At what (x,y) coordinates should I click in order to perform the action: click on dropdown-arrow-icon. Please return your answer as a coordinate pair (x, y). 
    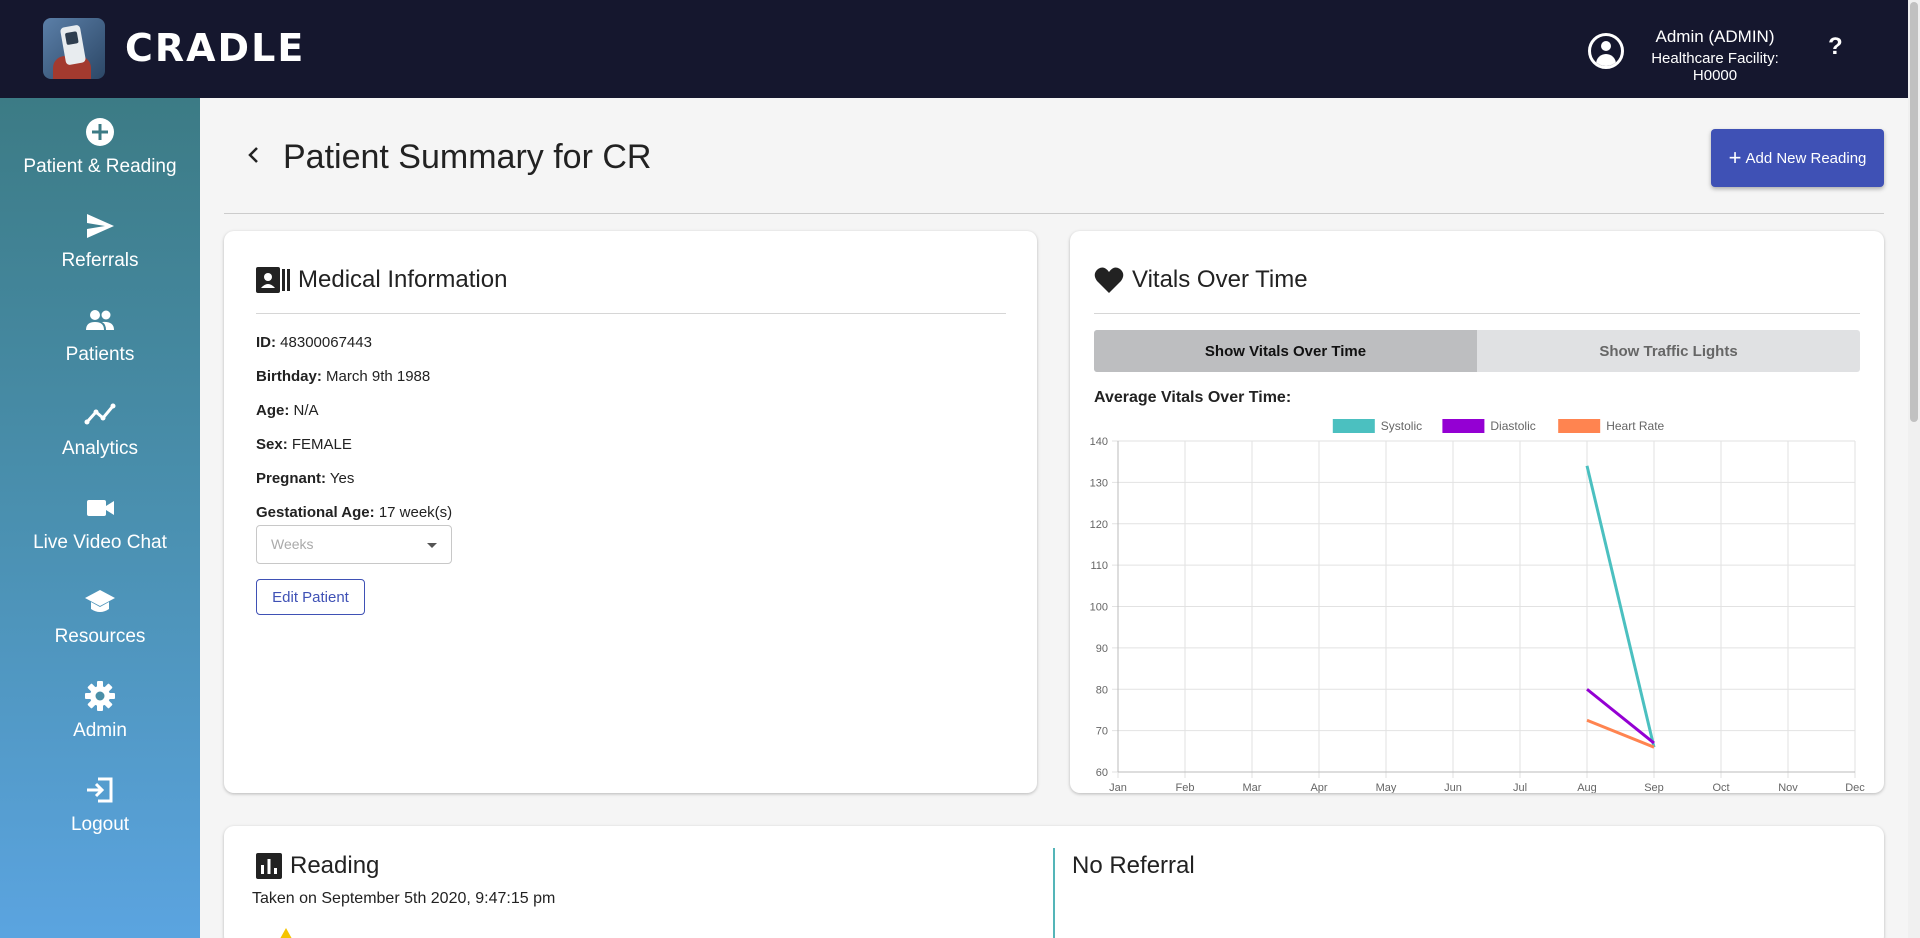
    Looking at the image, I should click on (432, 545).